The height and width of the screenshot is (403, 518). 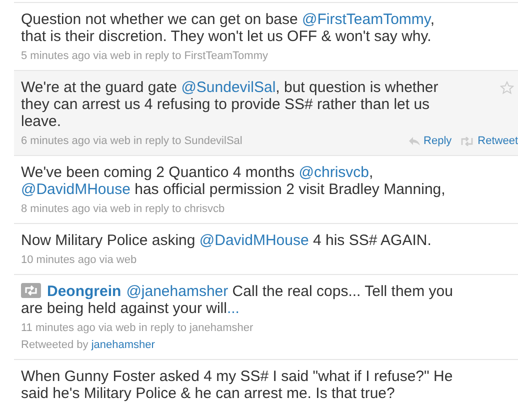 I want to click on tweet-meta: 8 minutes ago via web in reply to chrisvcb, so click(x=123, y=209).